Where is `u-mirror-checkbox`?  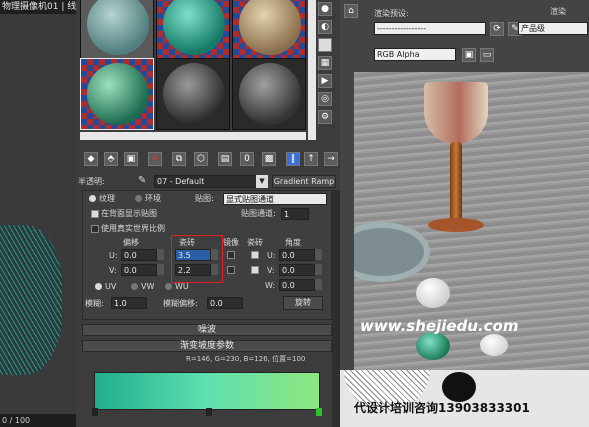
u-mirror-checkbox is located at coordinates (231, 255).